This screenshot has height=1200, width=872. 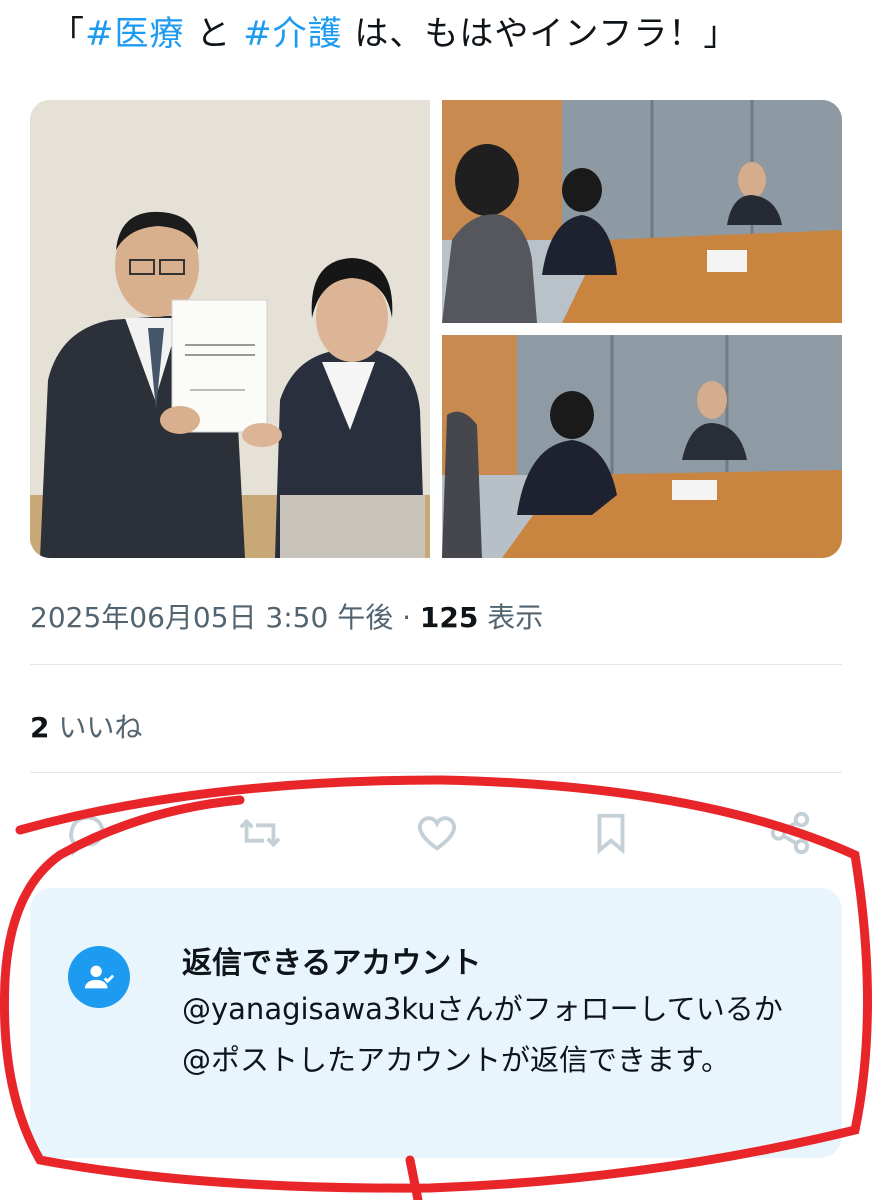 I want to click on likes-label: いいね, so click(x=96, y=727).